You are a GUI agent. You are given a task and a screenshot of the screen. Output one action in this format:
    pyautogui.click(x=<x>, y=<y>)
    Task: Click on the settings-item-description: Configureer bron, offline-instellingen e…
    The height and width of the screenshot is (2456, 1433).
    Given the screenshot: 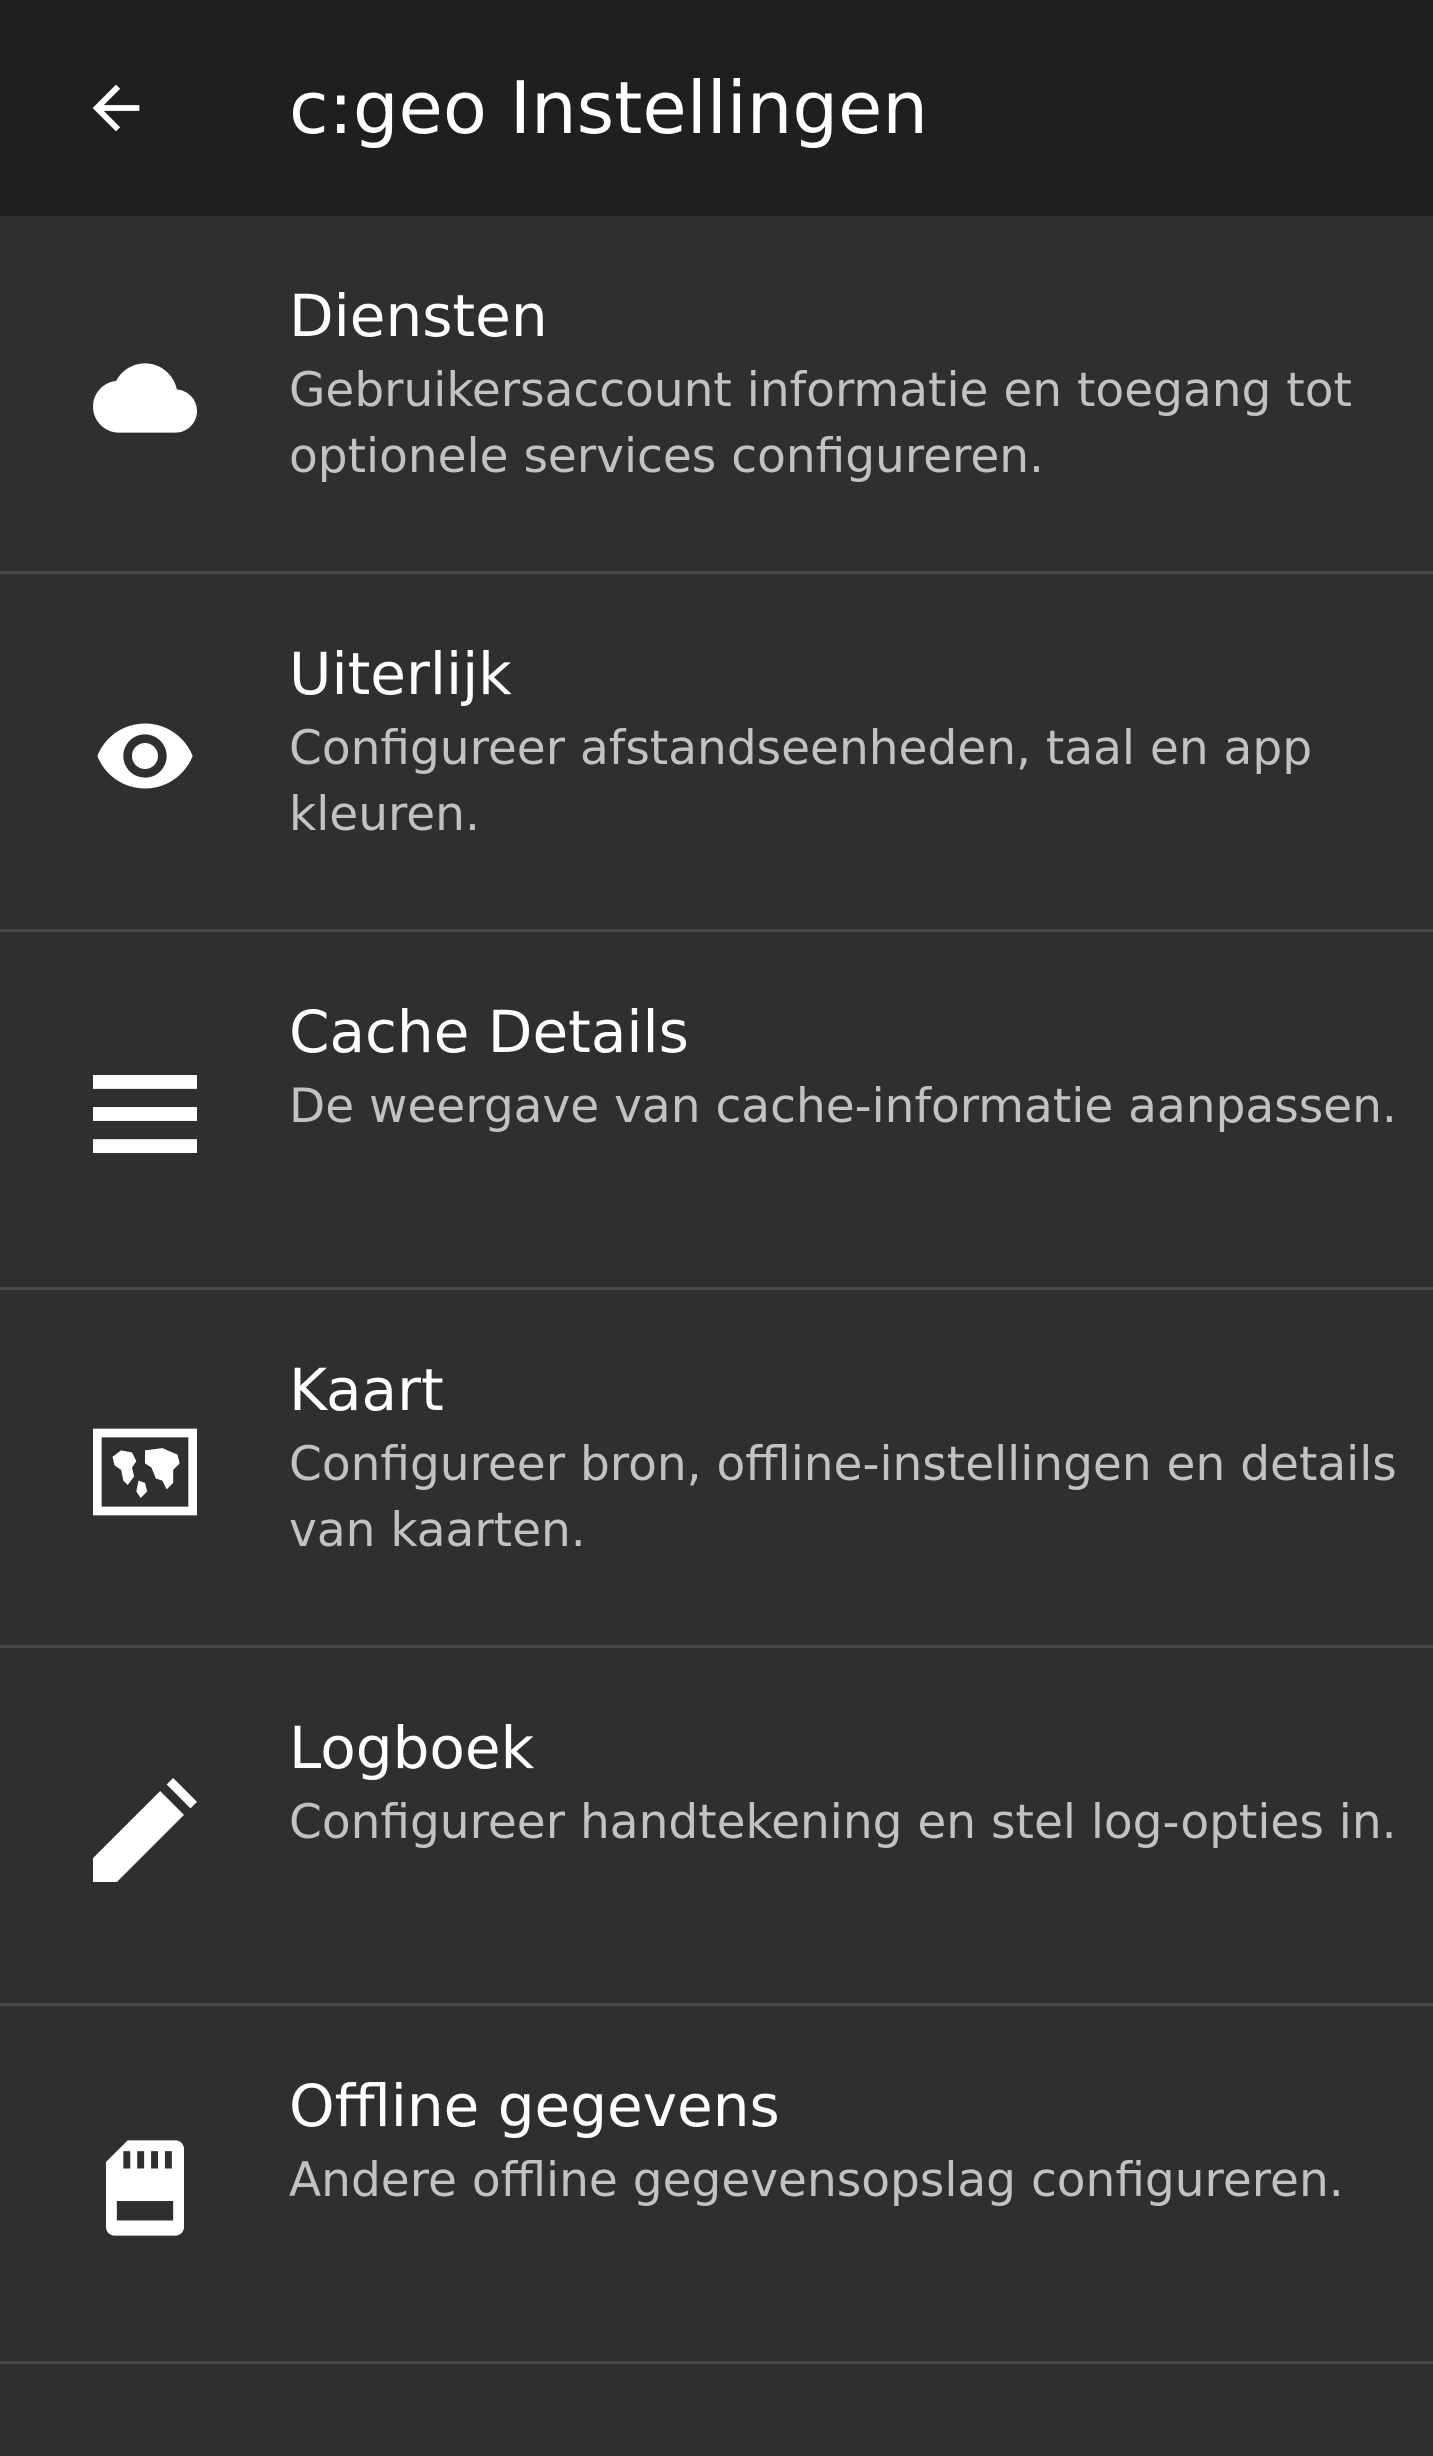 What is the action you would take?
    pyautogui.click(x=843, y=1497)
    